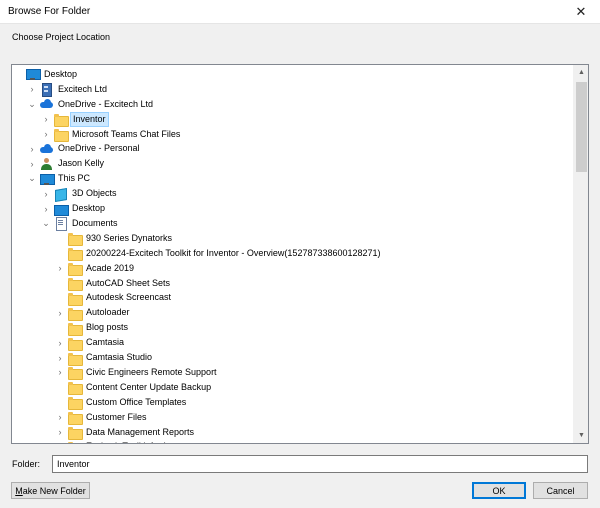 This screenshot has height=508, width=600. I want to click on scroll-up-arrow-icon: ▲, so click(581, 72).